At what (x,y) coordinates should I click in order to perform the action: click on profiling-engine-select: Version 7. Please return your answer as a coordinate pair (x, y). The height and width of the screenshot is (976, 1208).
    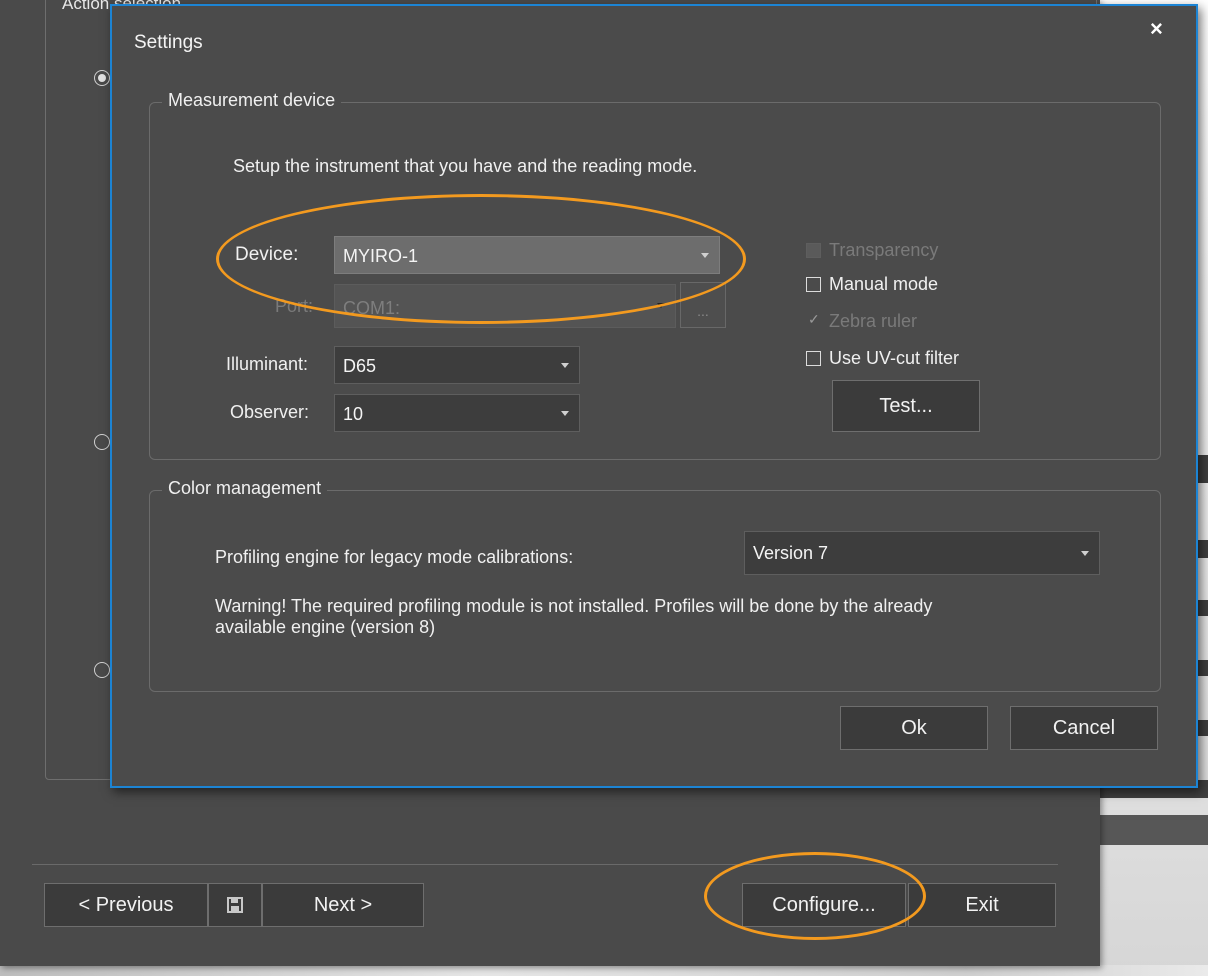
    Looking at the image, I should click on (922, 553).